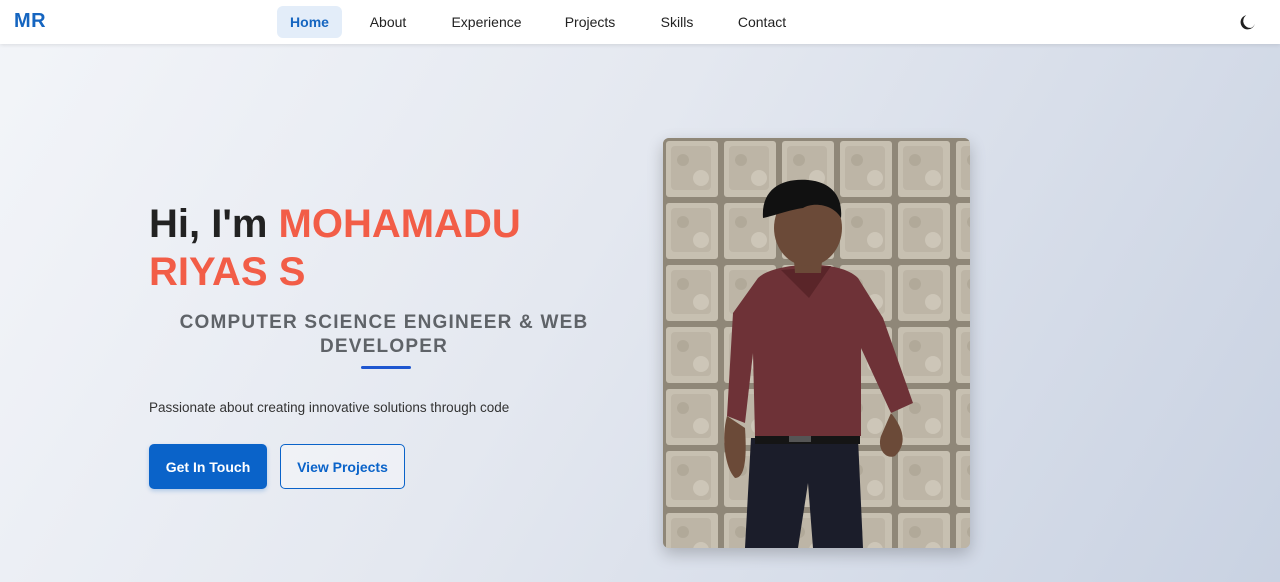  What do you see at coordinates (208, 466) in the screenshot?
I see `get-in-touch-button: Get In Touch` at bounding box center [208, 466].